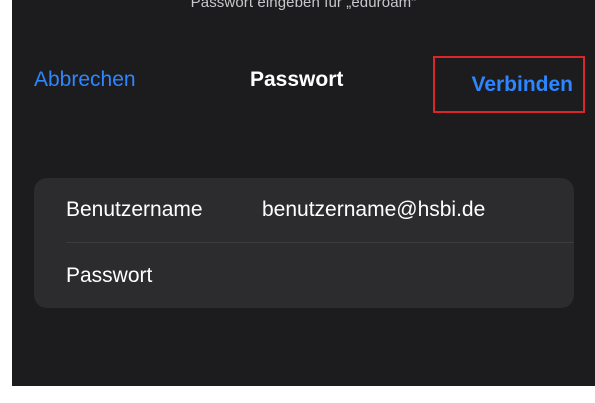 Image resolution: width=595 pixels, height=403 pixels. I want to click on username-field: benutzername@hsbi.de, so click(412, 210).